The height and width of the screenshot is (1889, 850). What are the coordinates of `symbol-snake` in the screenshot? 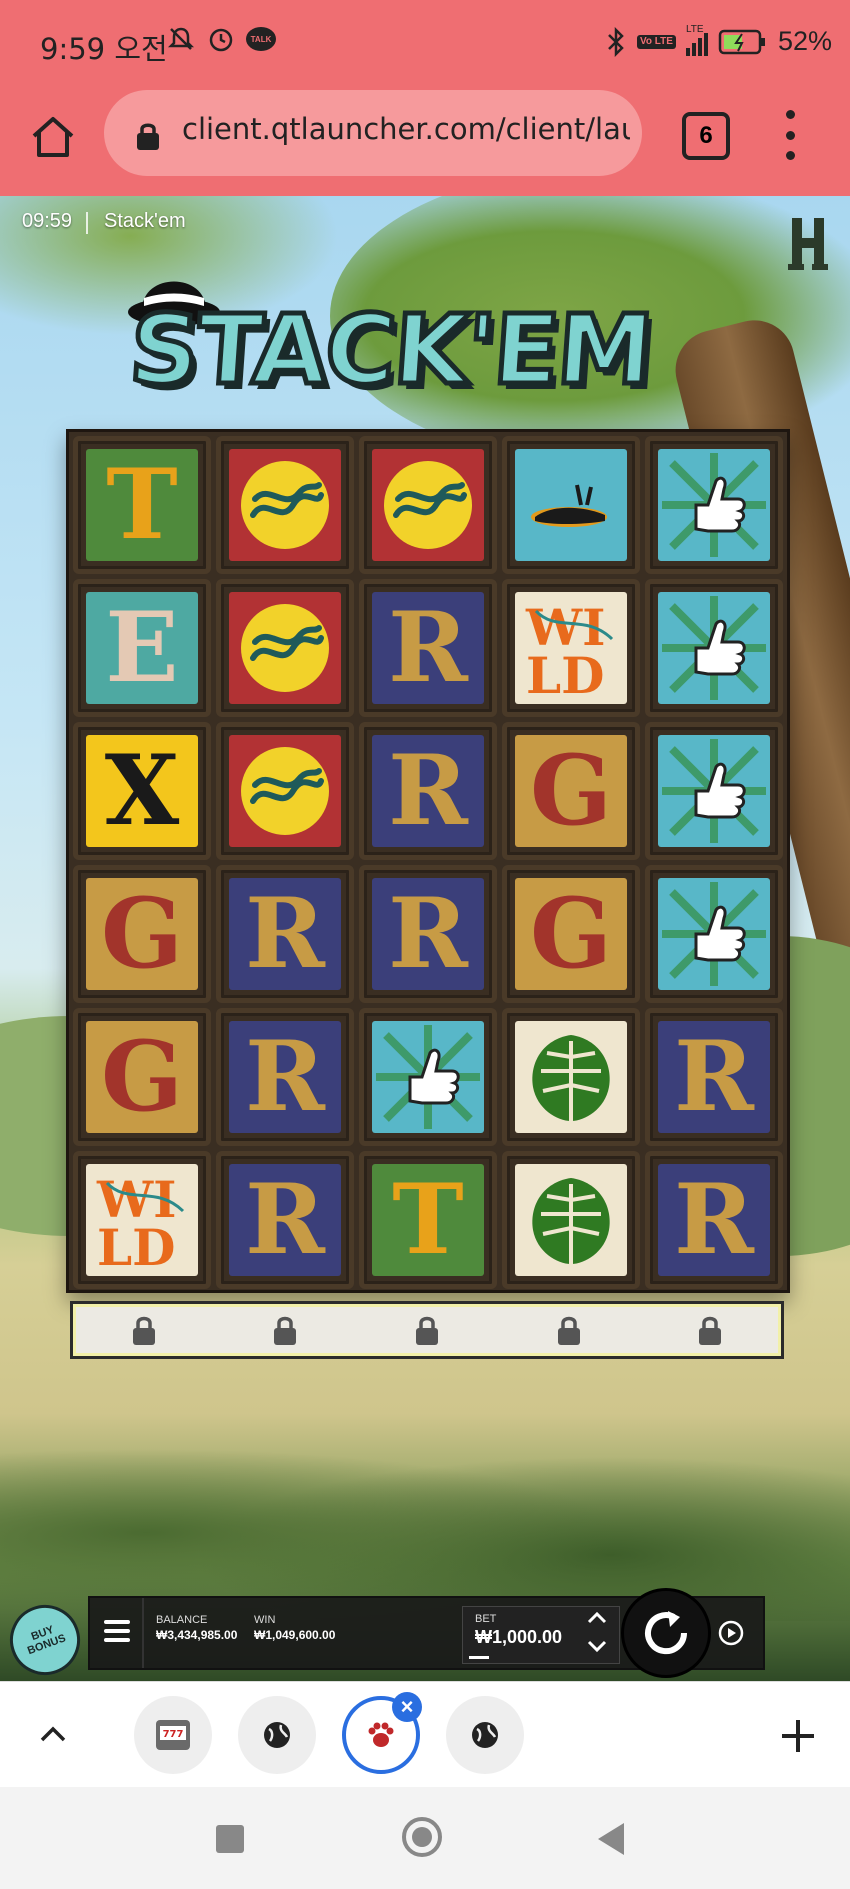 It's located at (285, 505).